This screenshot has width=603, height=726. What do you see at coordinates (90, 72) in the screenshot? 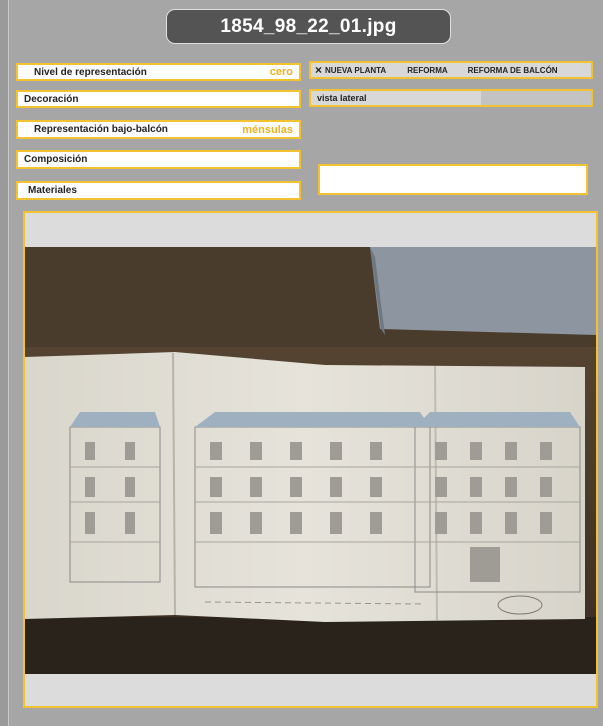
I see `nivel-representacion-label: Nivel de representación` at bounding box center [90, 72].